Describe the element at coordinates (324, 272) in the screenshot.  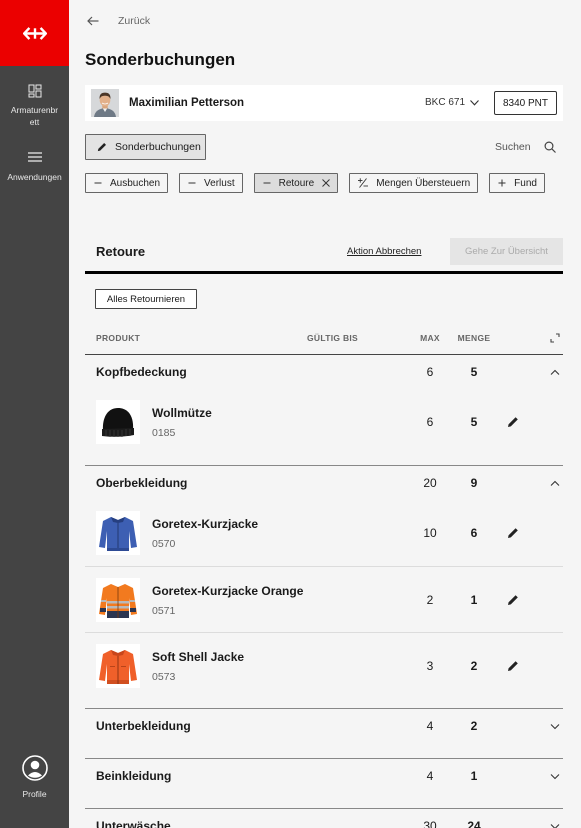
I see `section-divider` at that location.